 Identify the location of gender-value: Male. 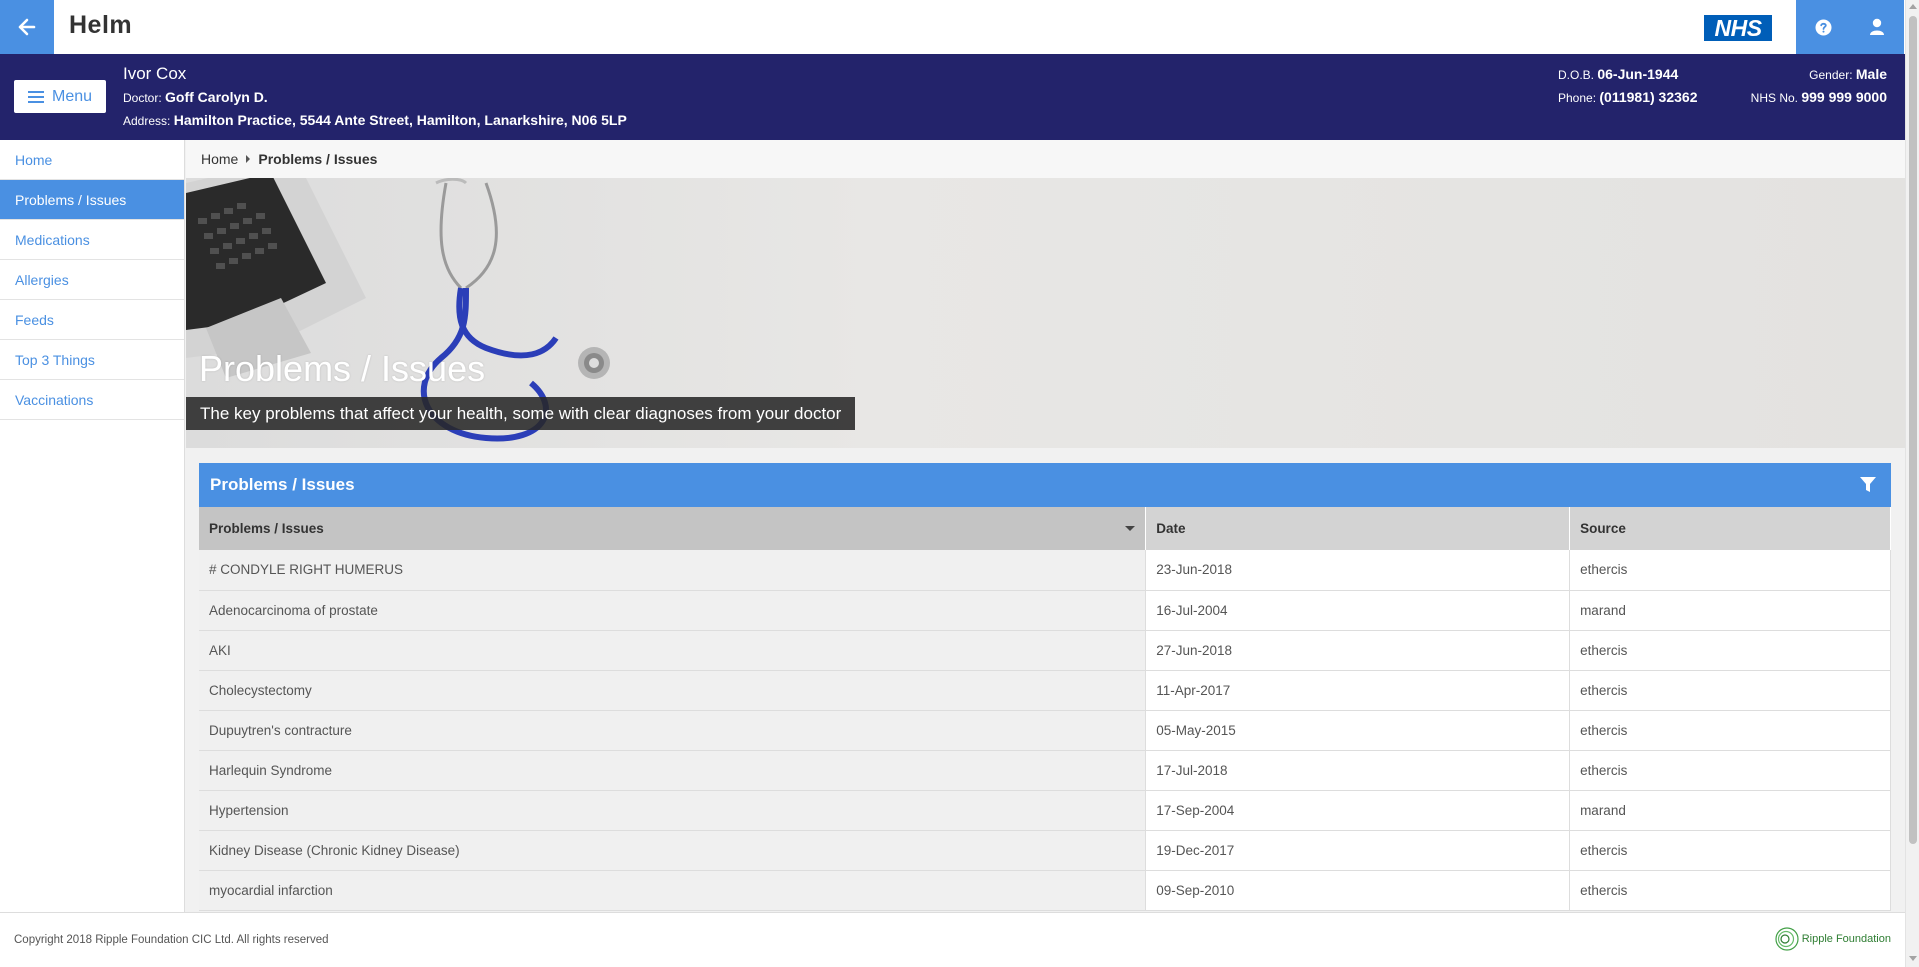
(1871, 74).